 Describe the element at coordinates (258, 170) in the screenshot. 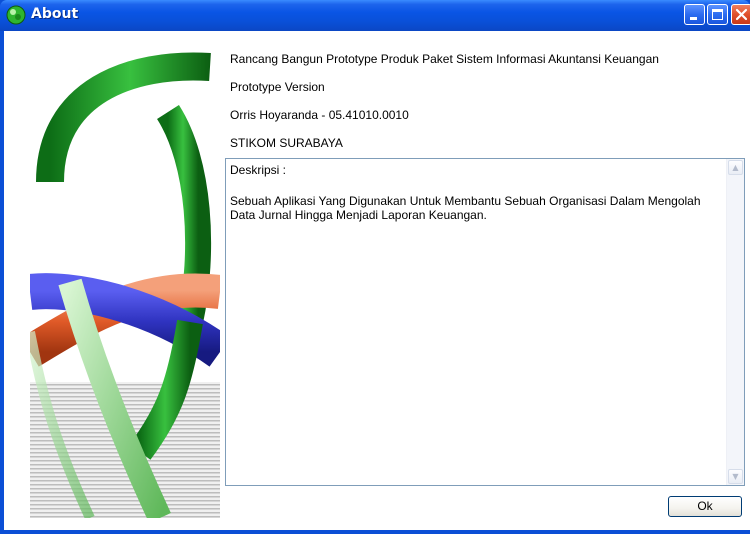

I see `description-heading: Deskripsi :` at that location.